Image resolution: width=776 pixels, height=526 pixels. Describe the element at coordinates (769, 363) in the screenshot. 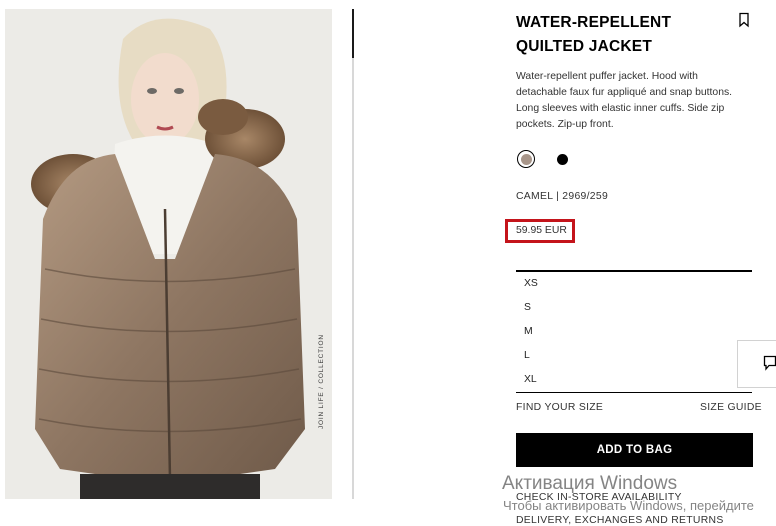

I see `chat-icon` at that location.